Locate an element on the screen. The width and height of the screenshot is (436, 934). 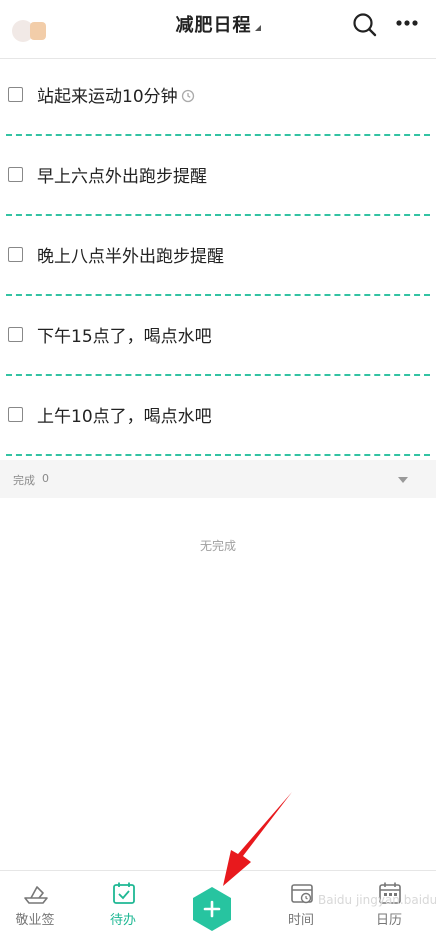
chevron-down-icon is located at coordinates (403, 480).